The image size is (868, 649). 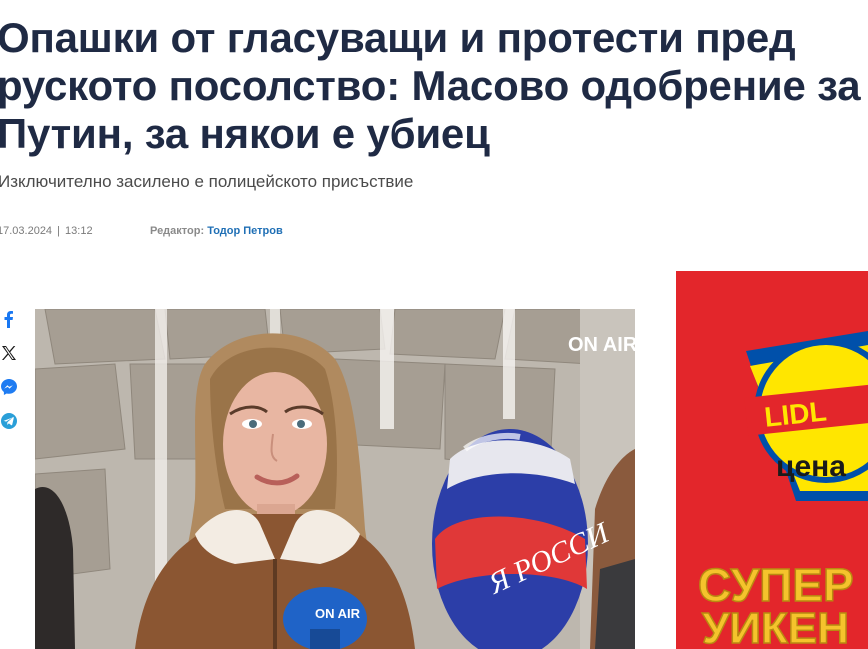 I want to click on mic-logo: ON AIR, so click(x=338, y=613).